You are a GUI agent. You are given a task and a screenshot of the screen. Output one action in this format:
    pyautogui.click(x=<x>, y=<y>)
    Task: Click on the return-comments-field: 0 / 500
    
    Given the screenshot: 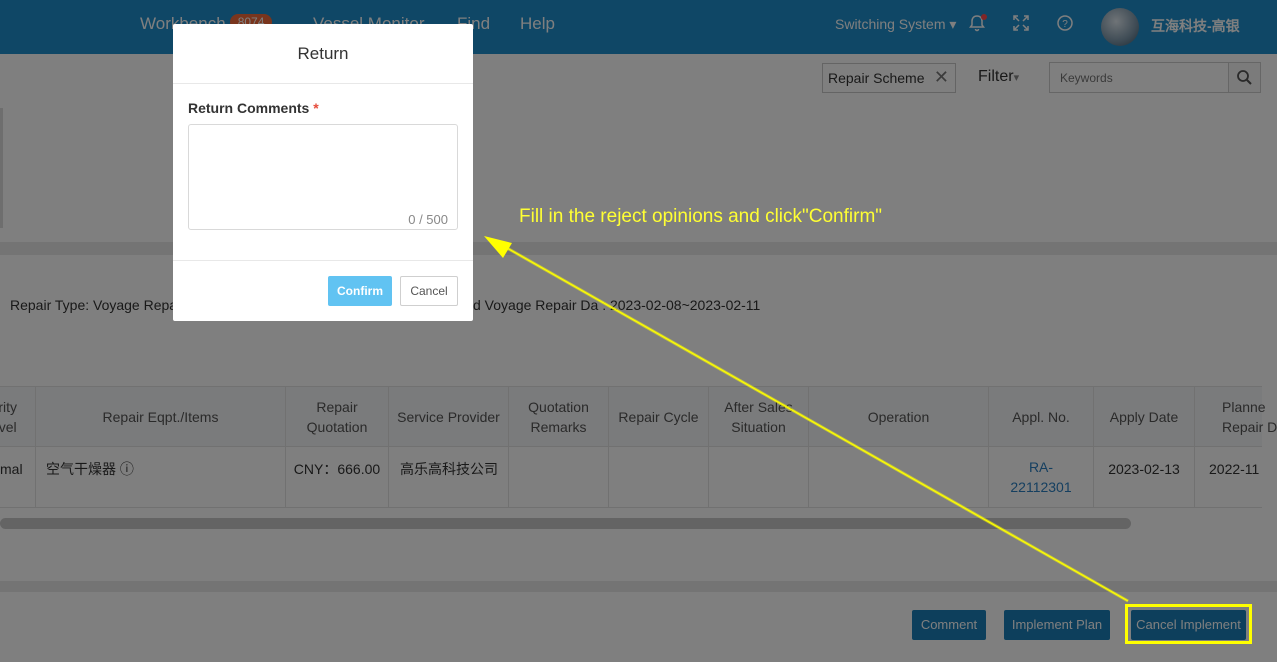 What is the action you would take?
    pyautogui.click(x=323, y=177)
    